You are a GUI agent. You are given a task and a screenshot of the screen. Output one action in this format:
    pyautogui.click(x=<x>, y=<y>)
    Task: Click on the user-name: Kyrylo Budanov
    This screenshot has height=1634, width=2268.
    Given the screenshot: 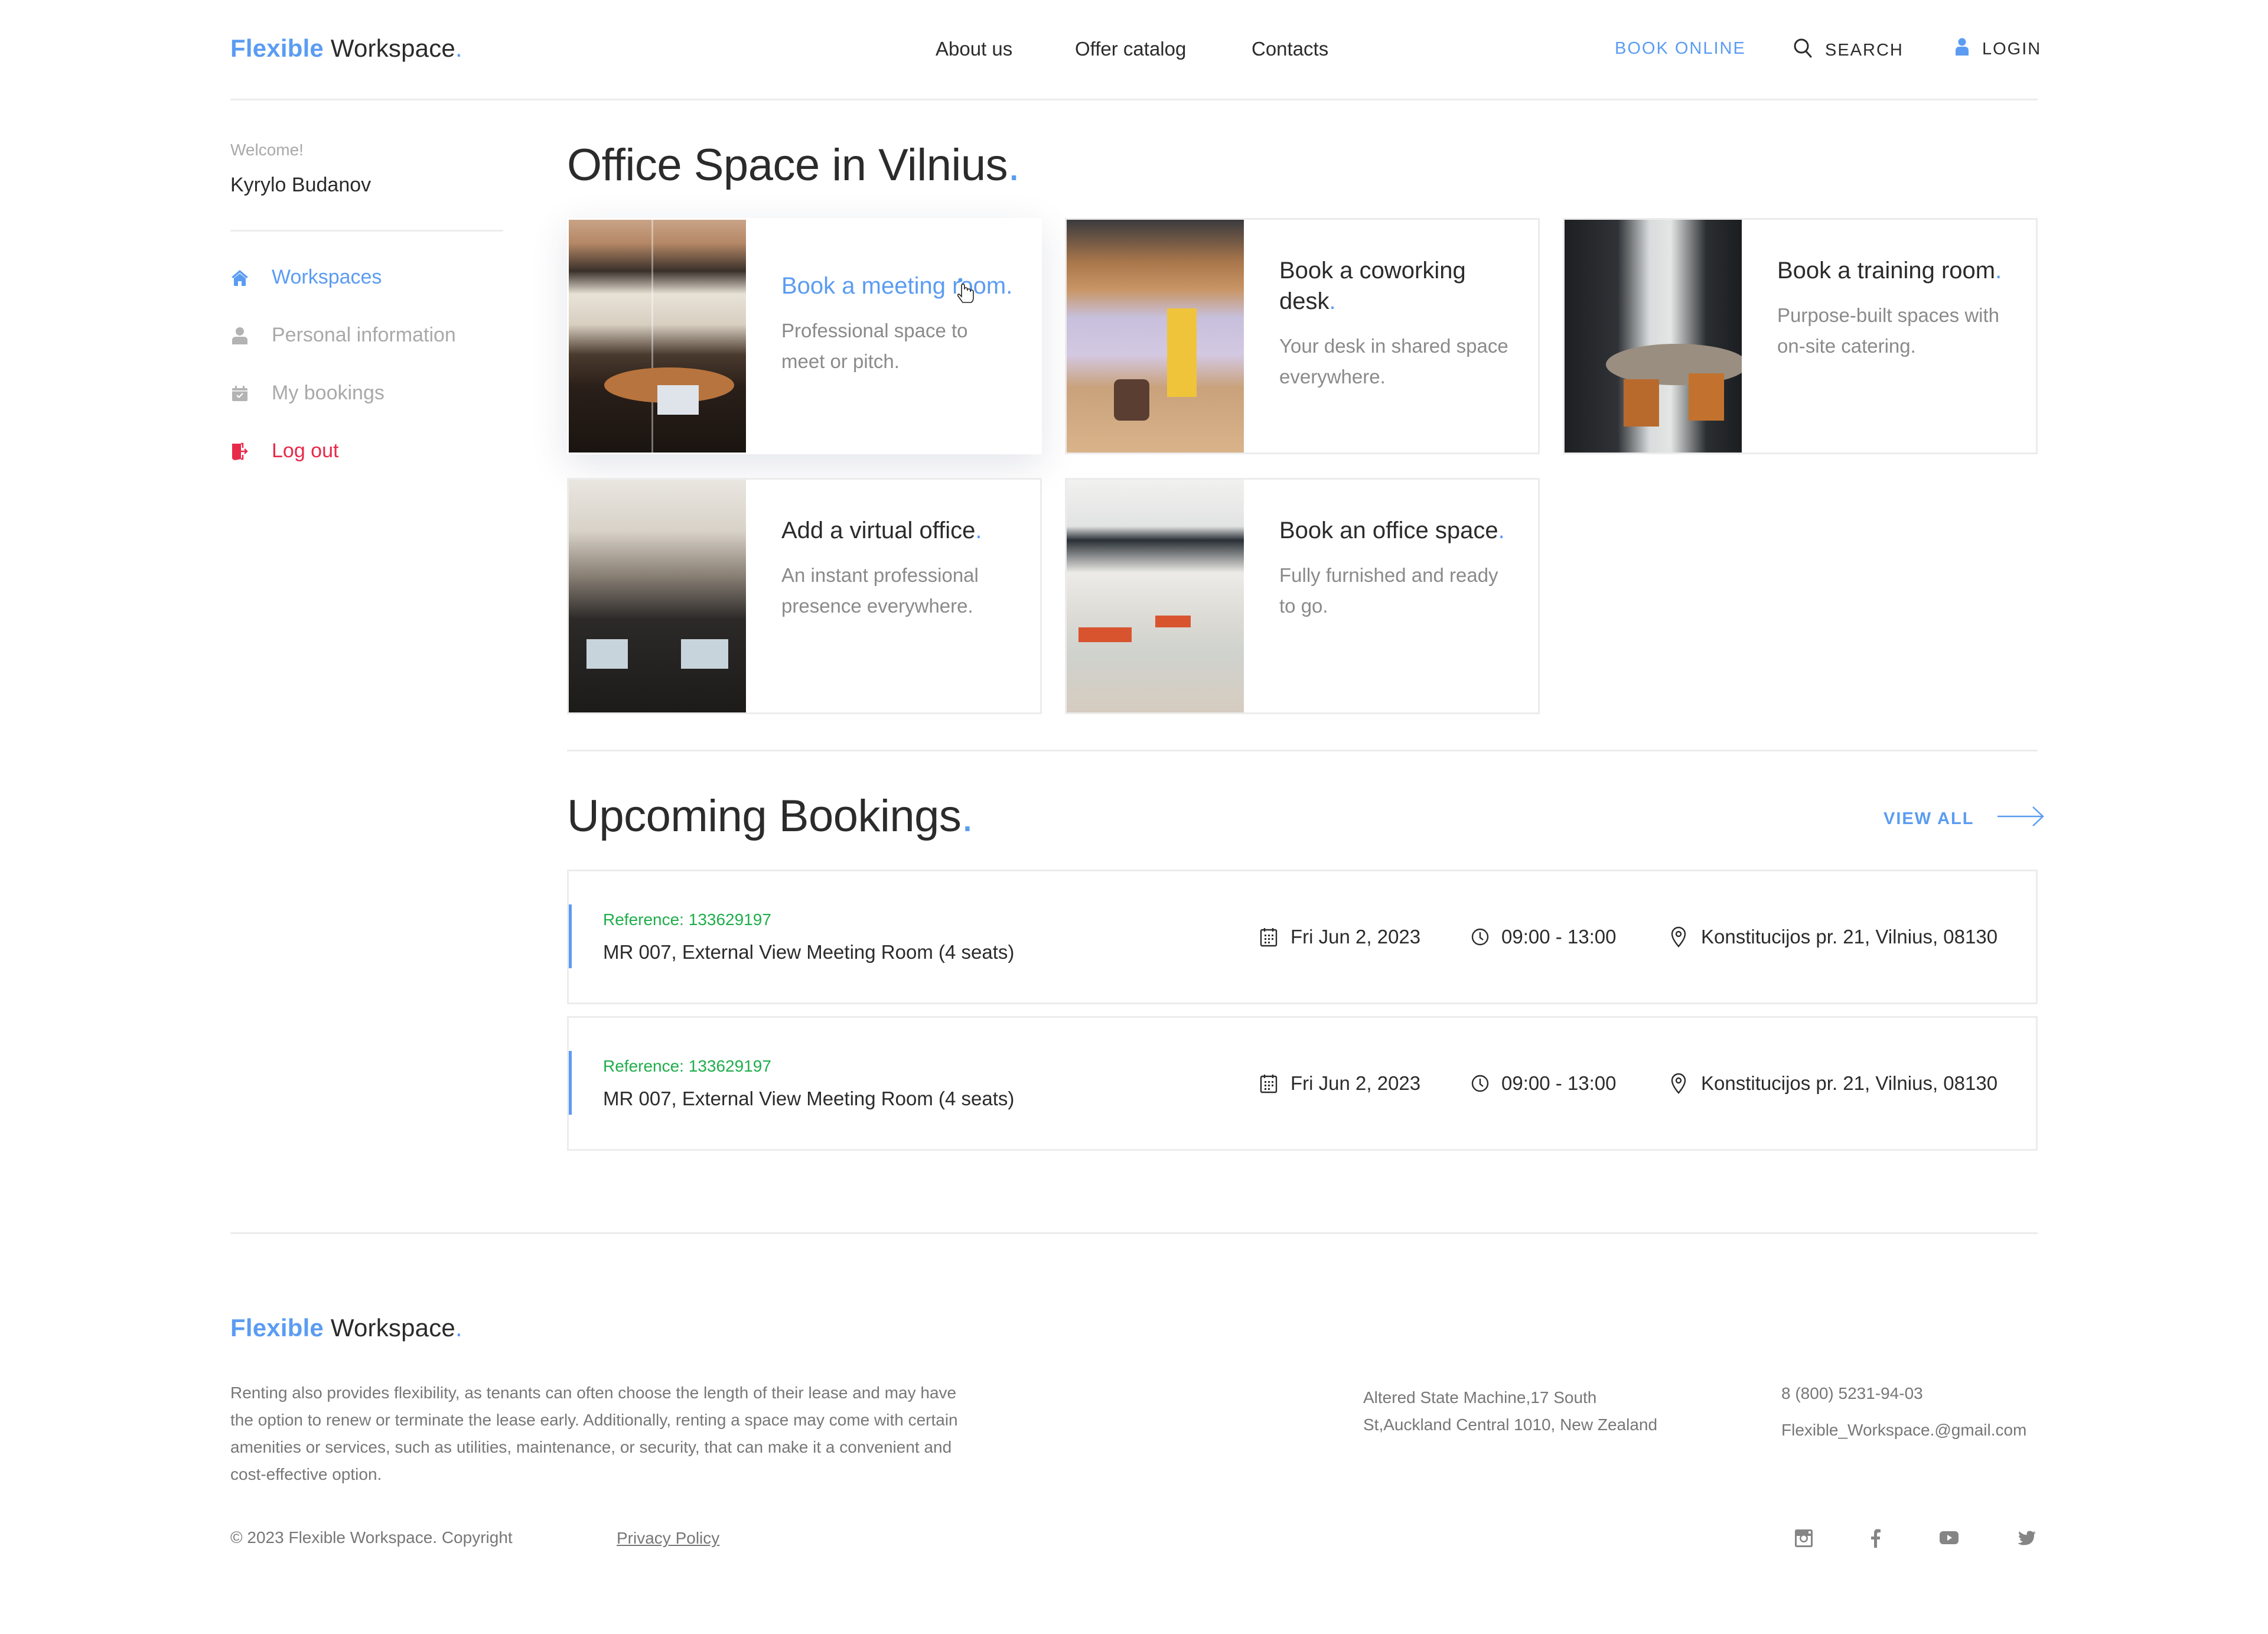 What is the action you would take?
    pyautogui.click(x=301, y=185)
    